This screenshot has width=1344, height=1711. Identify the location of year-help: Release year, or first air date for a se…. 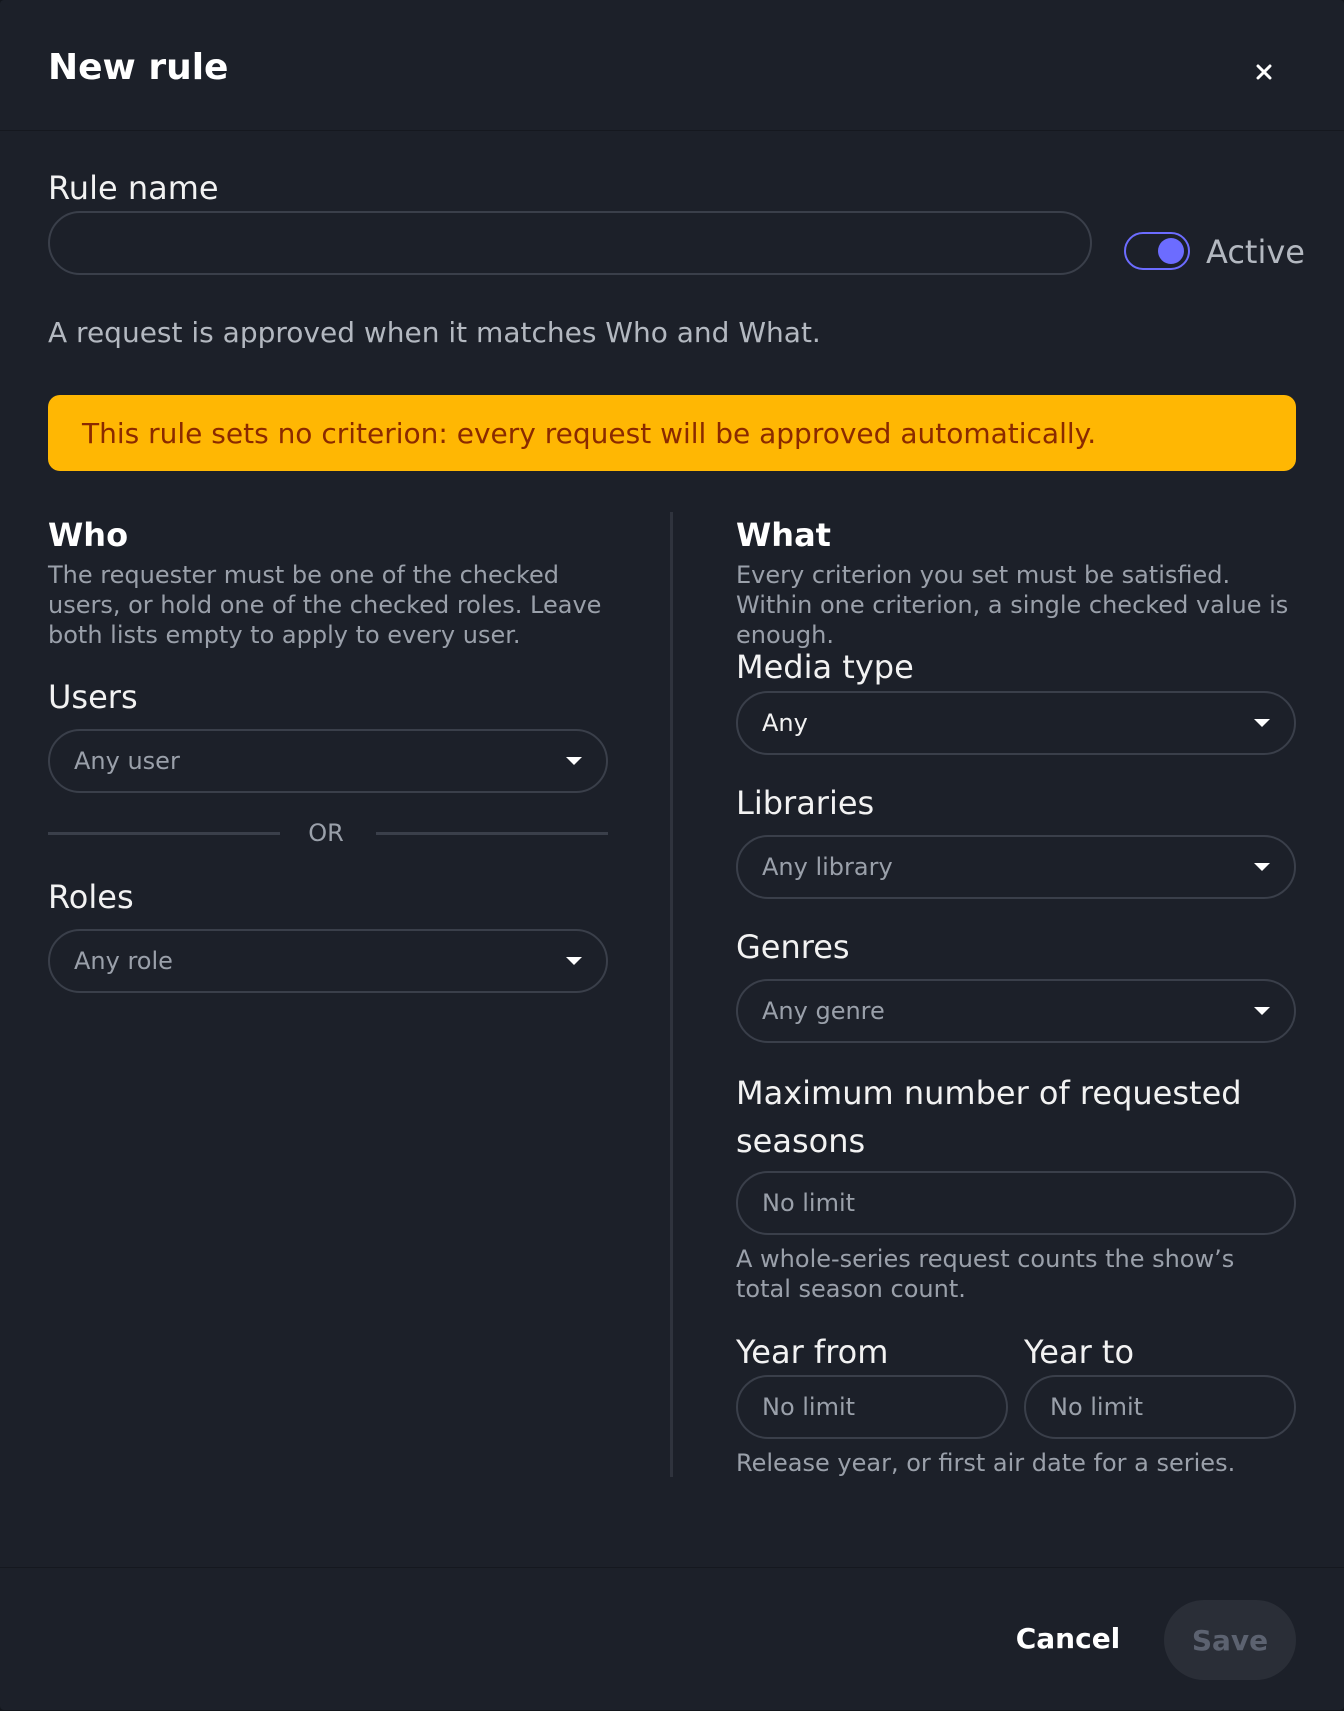
(986, 1463).